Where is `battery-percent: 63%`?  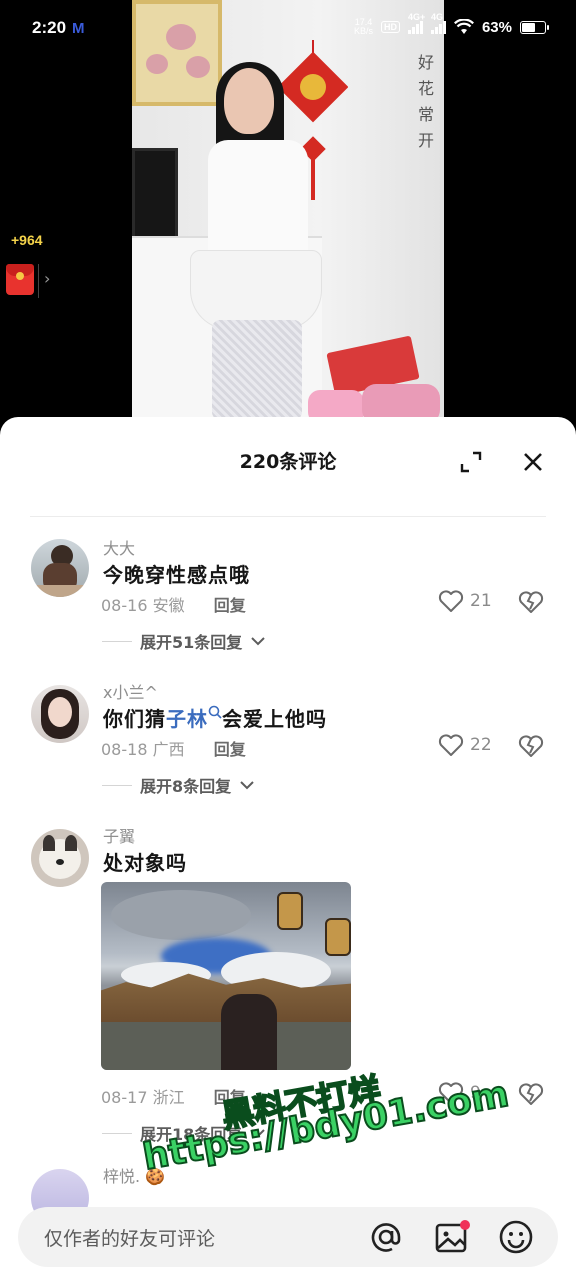
battery-percent: 63% is located at coordinates (496, 27).